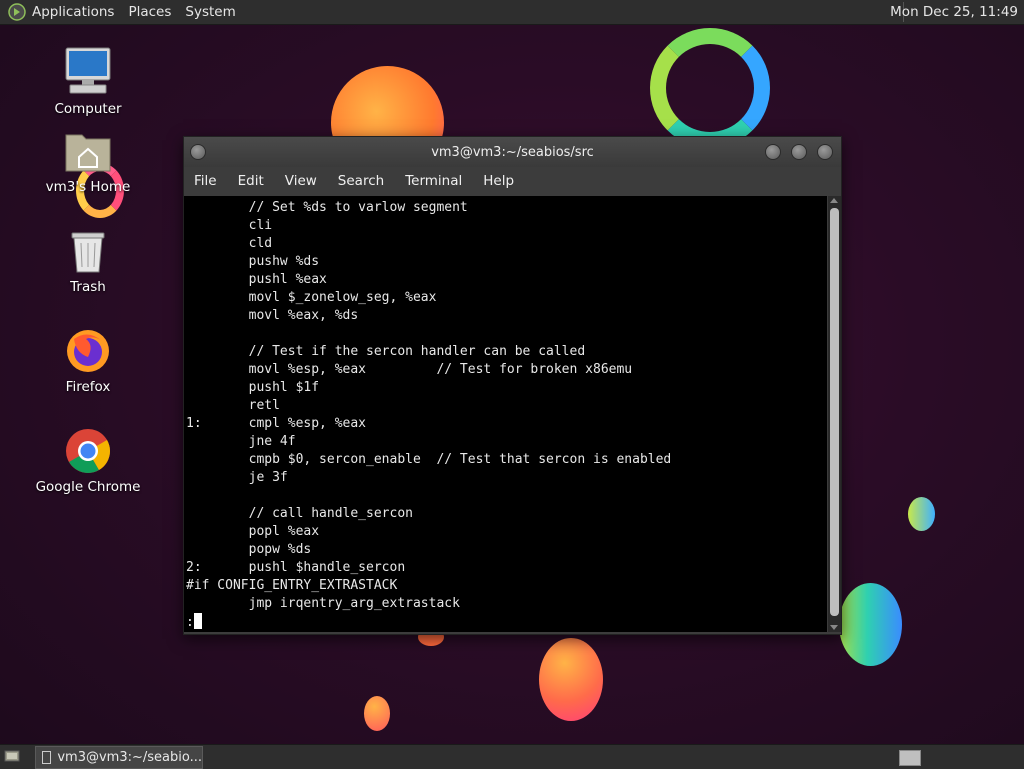 The height and width of the screenshot is (769, 1024). I want to click on desktop-icon-trash: Trash, so click(88, 261).